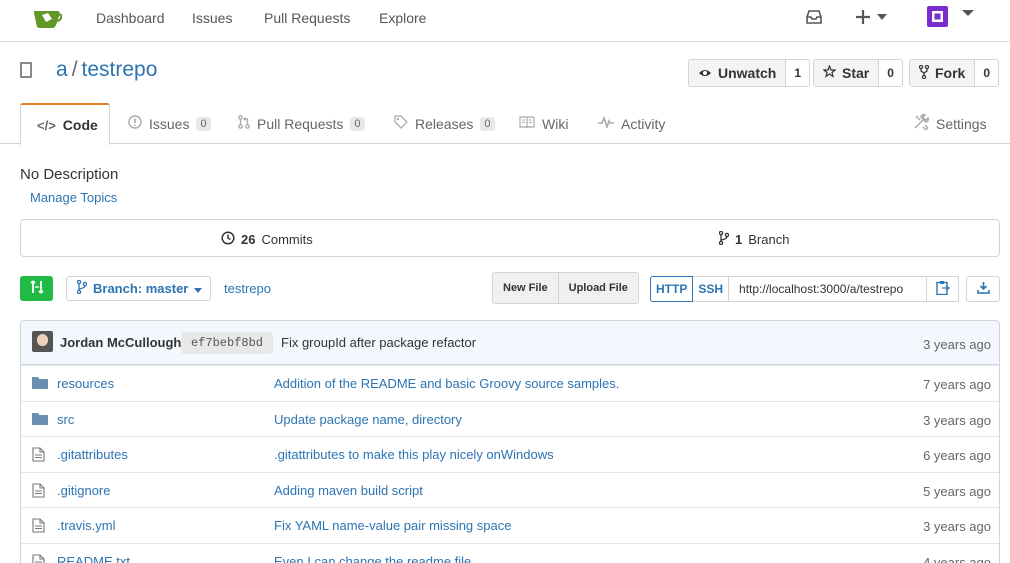 This screenshot has height=563, width=1010. Describe the element at coordinates (368, 419) in the screenshot. I see `file-commit-link: Update package name, directory` at that location.